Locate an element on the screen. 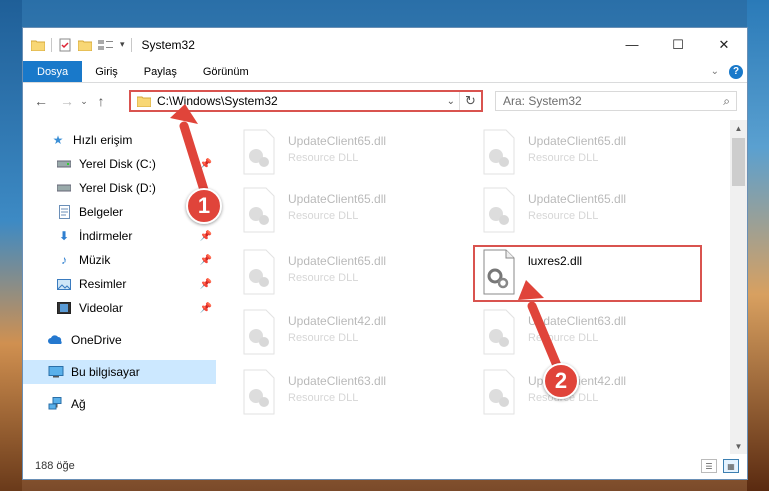 This screenshot has height=491, width=769. close-button: ✕ is located at coordinates (724, 44).